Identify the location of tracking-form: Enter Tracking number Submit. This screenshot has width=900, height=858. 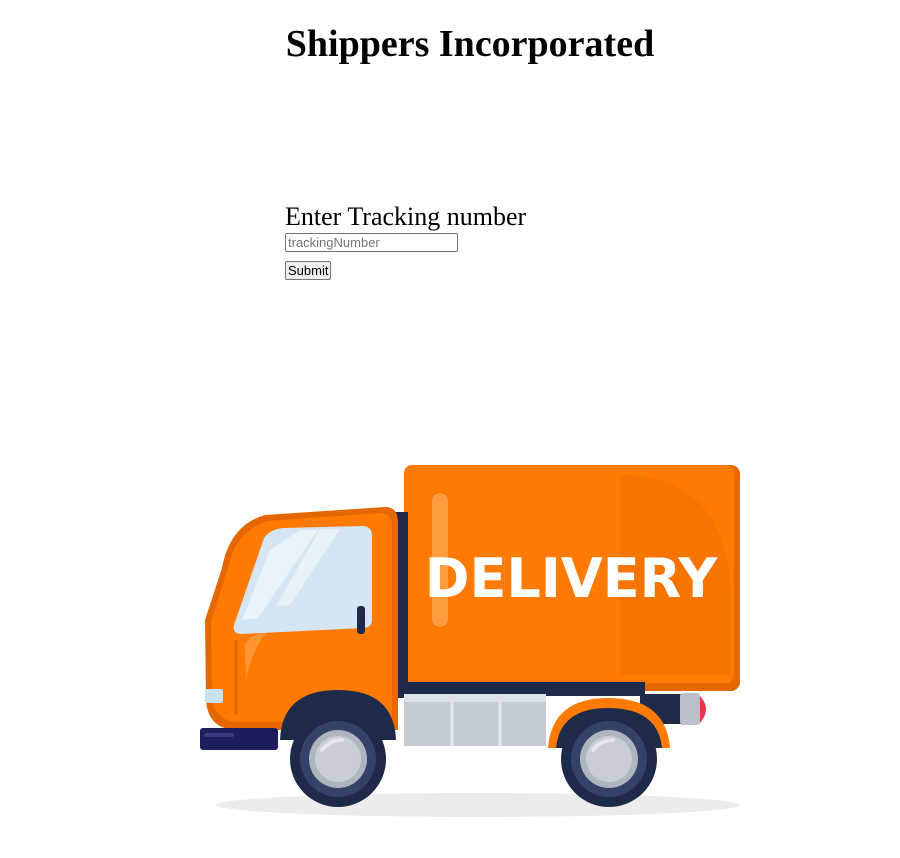
(405, 241).